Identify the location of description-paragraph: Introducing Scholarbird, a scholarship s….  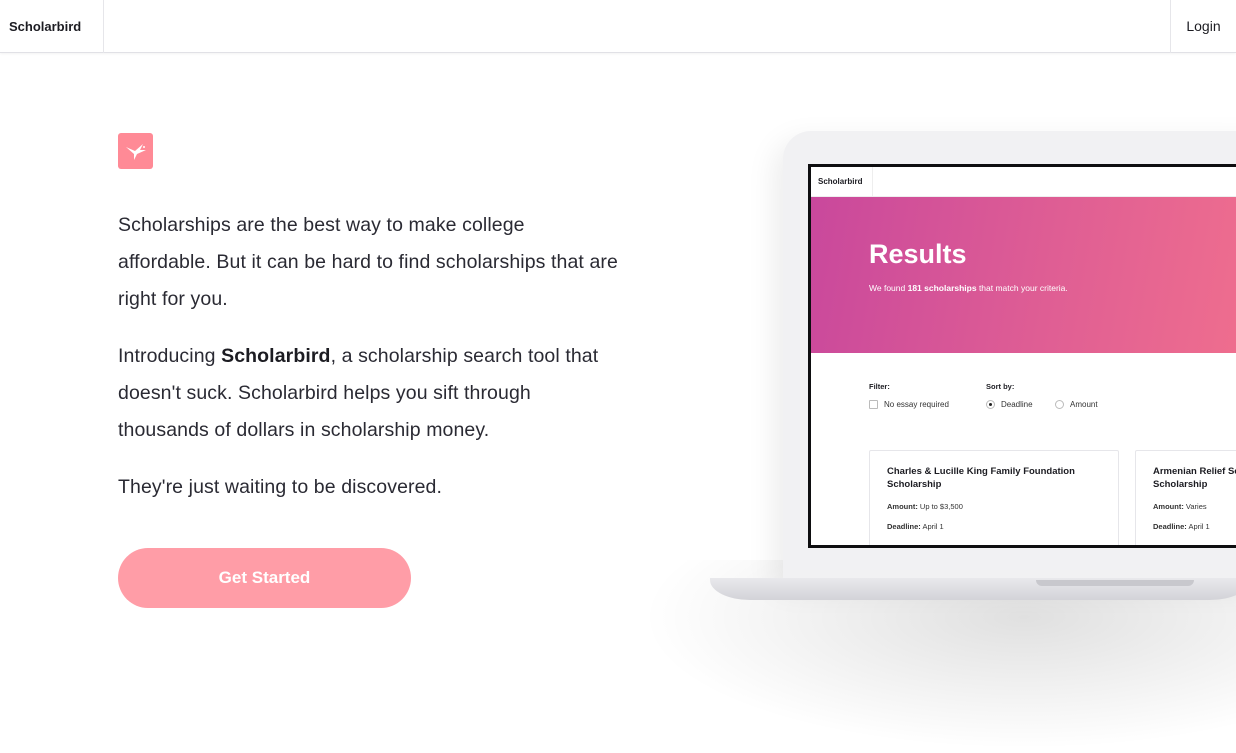
(358, 393).